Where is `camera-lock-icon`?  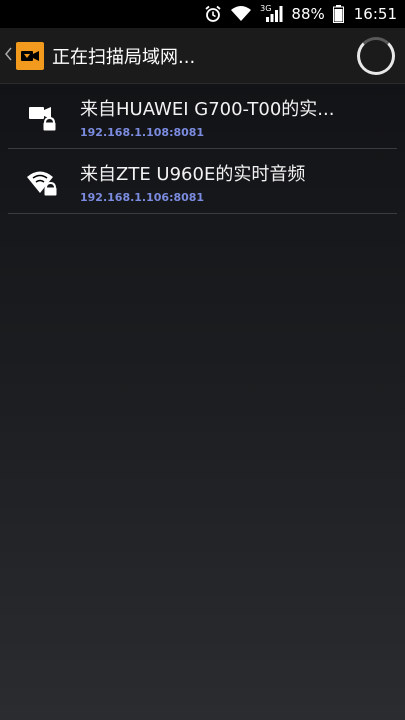 camera-lock-icon is located at coordinates (42, 117).